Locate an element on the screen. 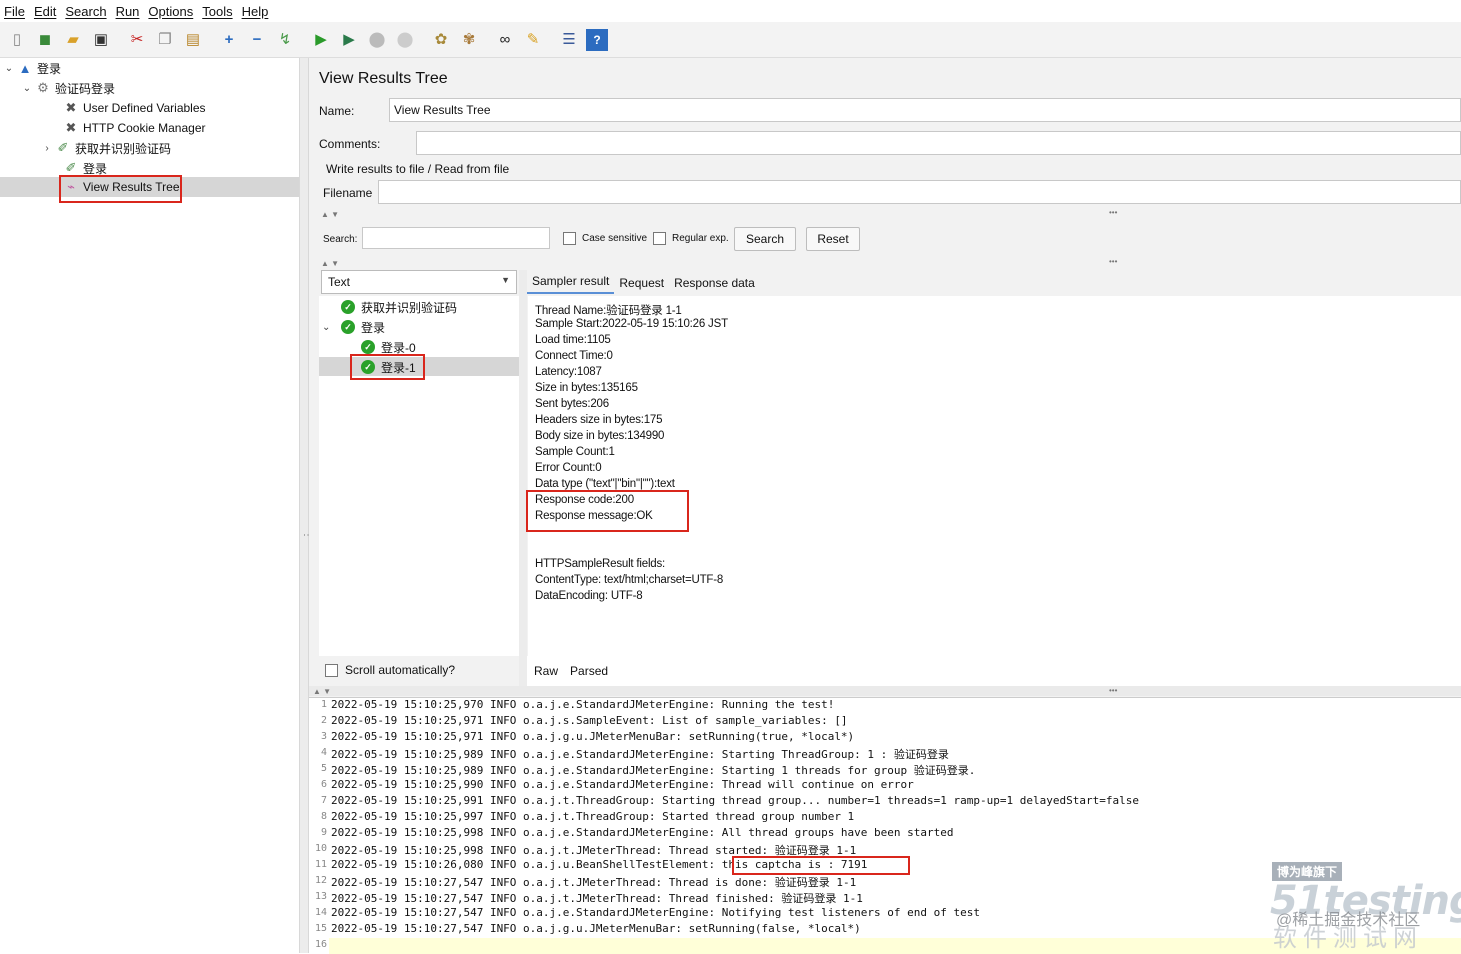  tab-response-data: Response data is located at coordinates (714, 285).